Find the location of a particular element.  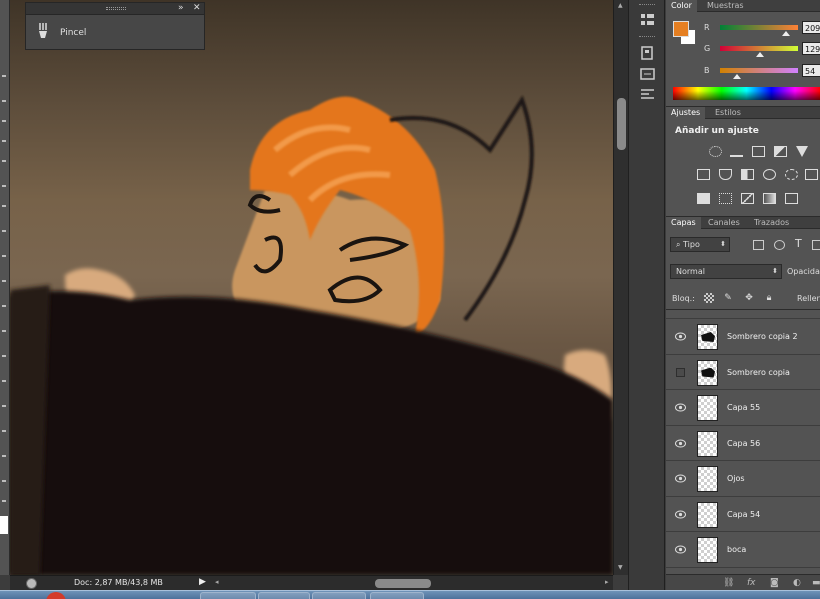

channel-mixer-icon is located at coordinates (791, 174).